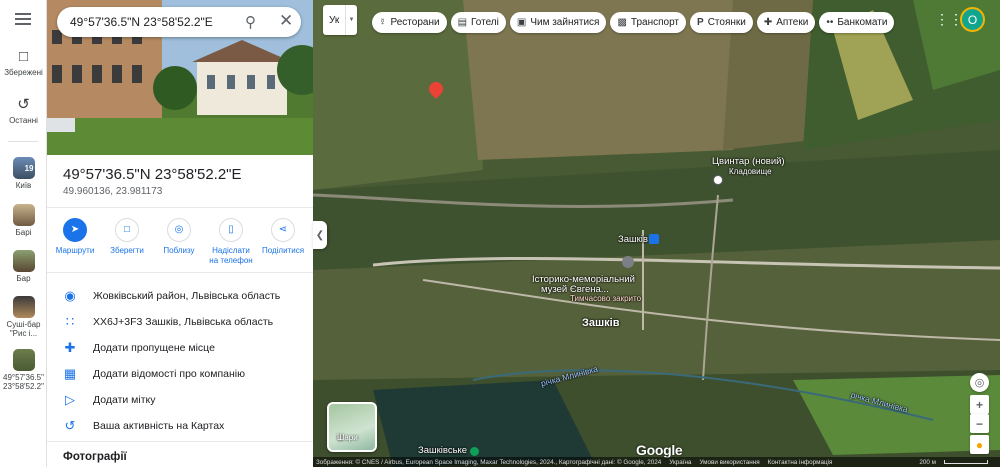 The width and height of the screenshot is (1000, 467). I want to click on my-location-button: ◎, so click(979, 382).